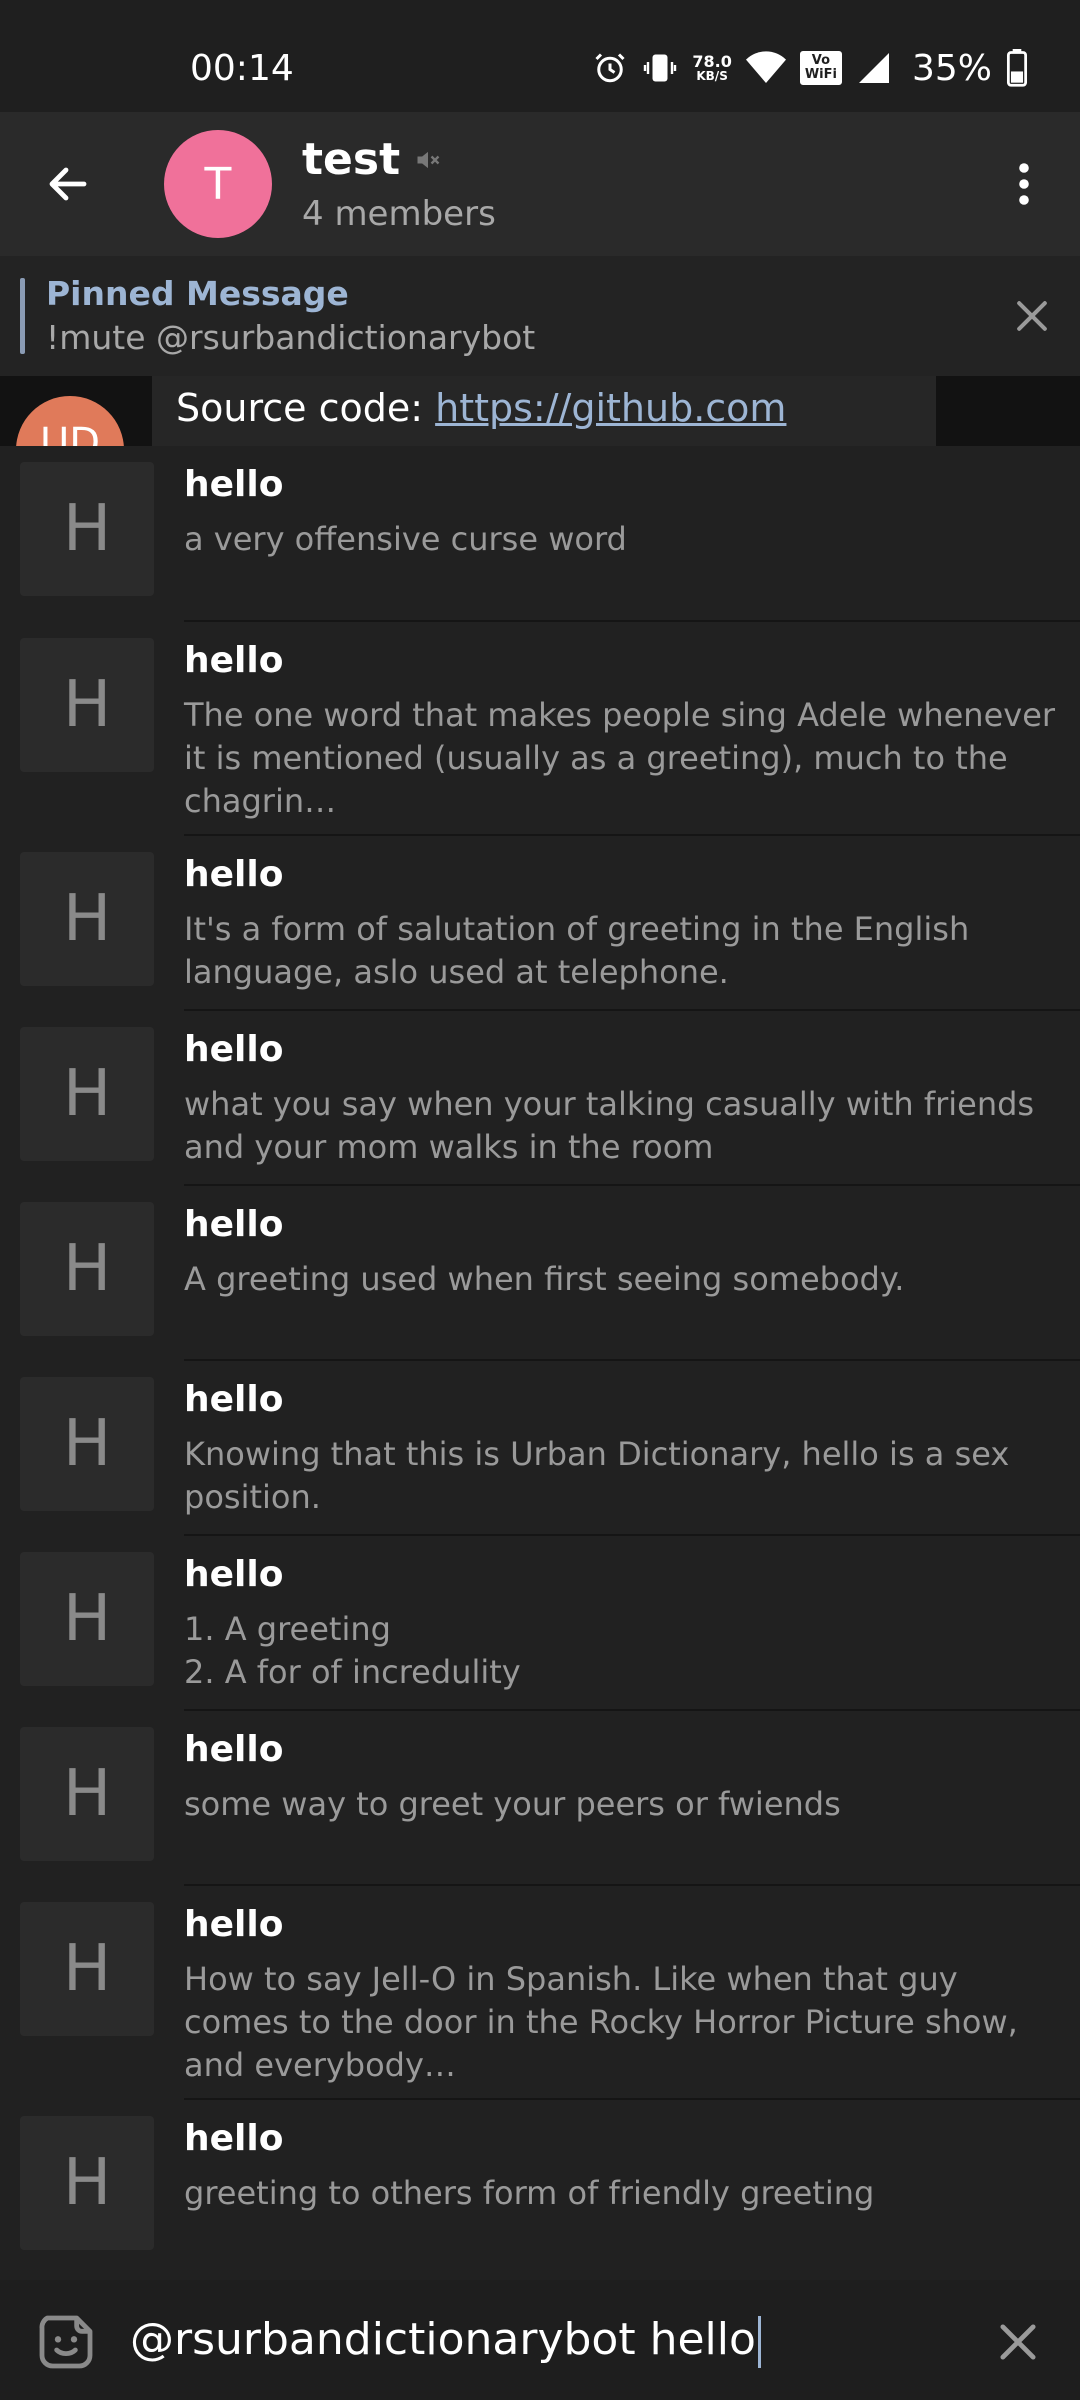 The image size is (1080, 2400). I want to click on muted-icon, so click(428, 159).